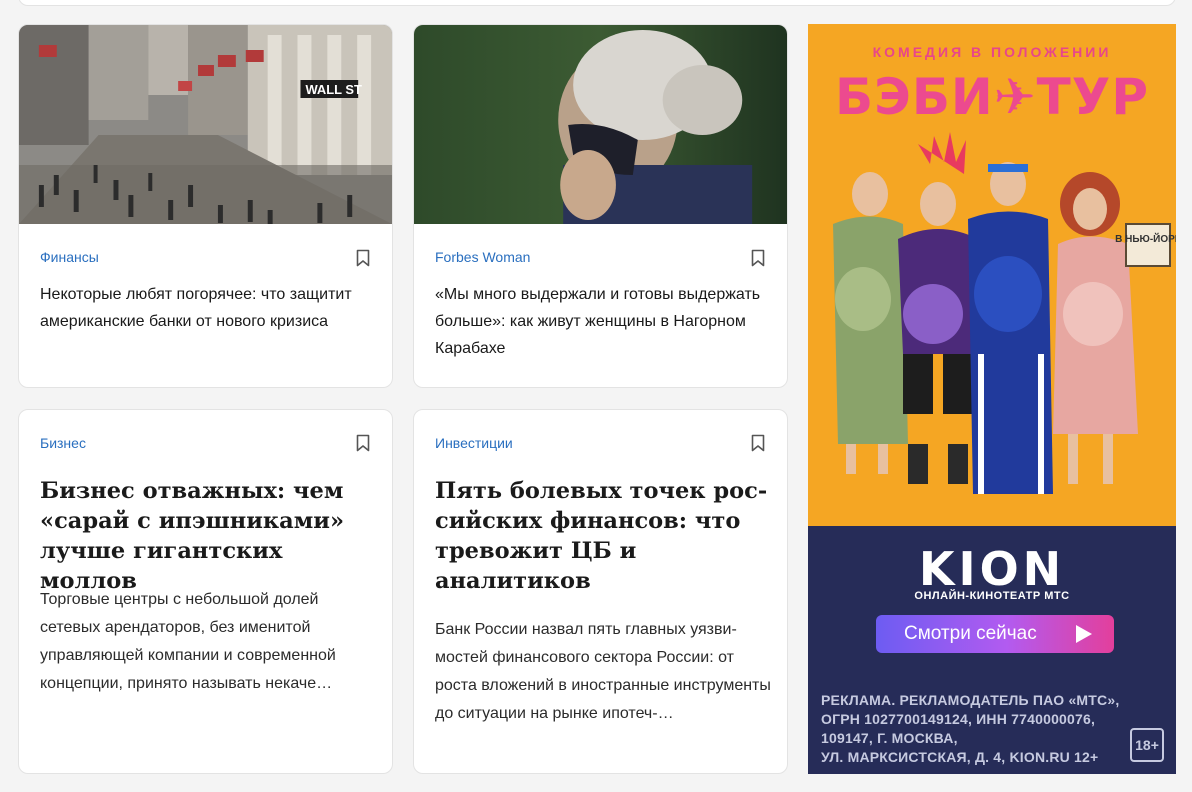  Describe the element at coordinates (1147, 745) in the screenshot. I see `age-rating-badge: 18+` at that location.